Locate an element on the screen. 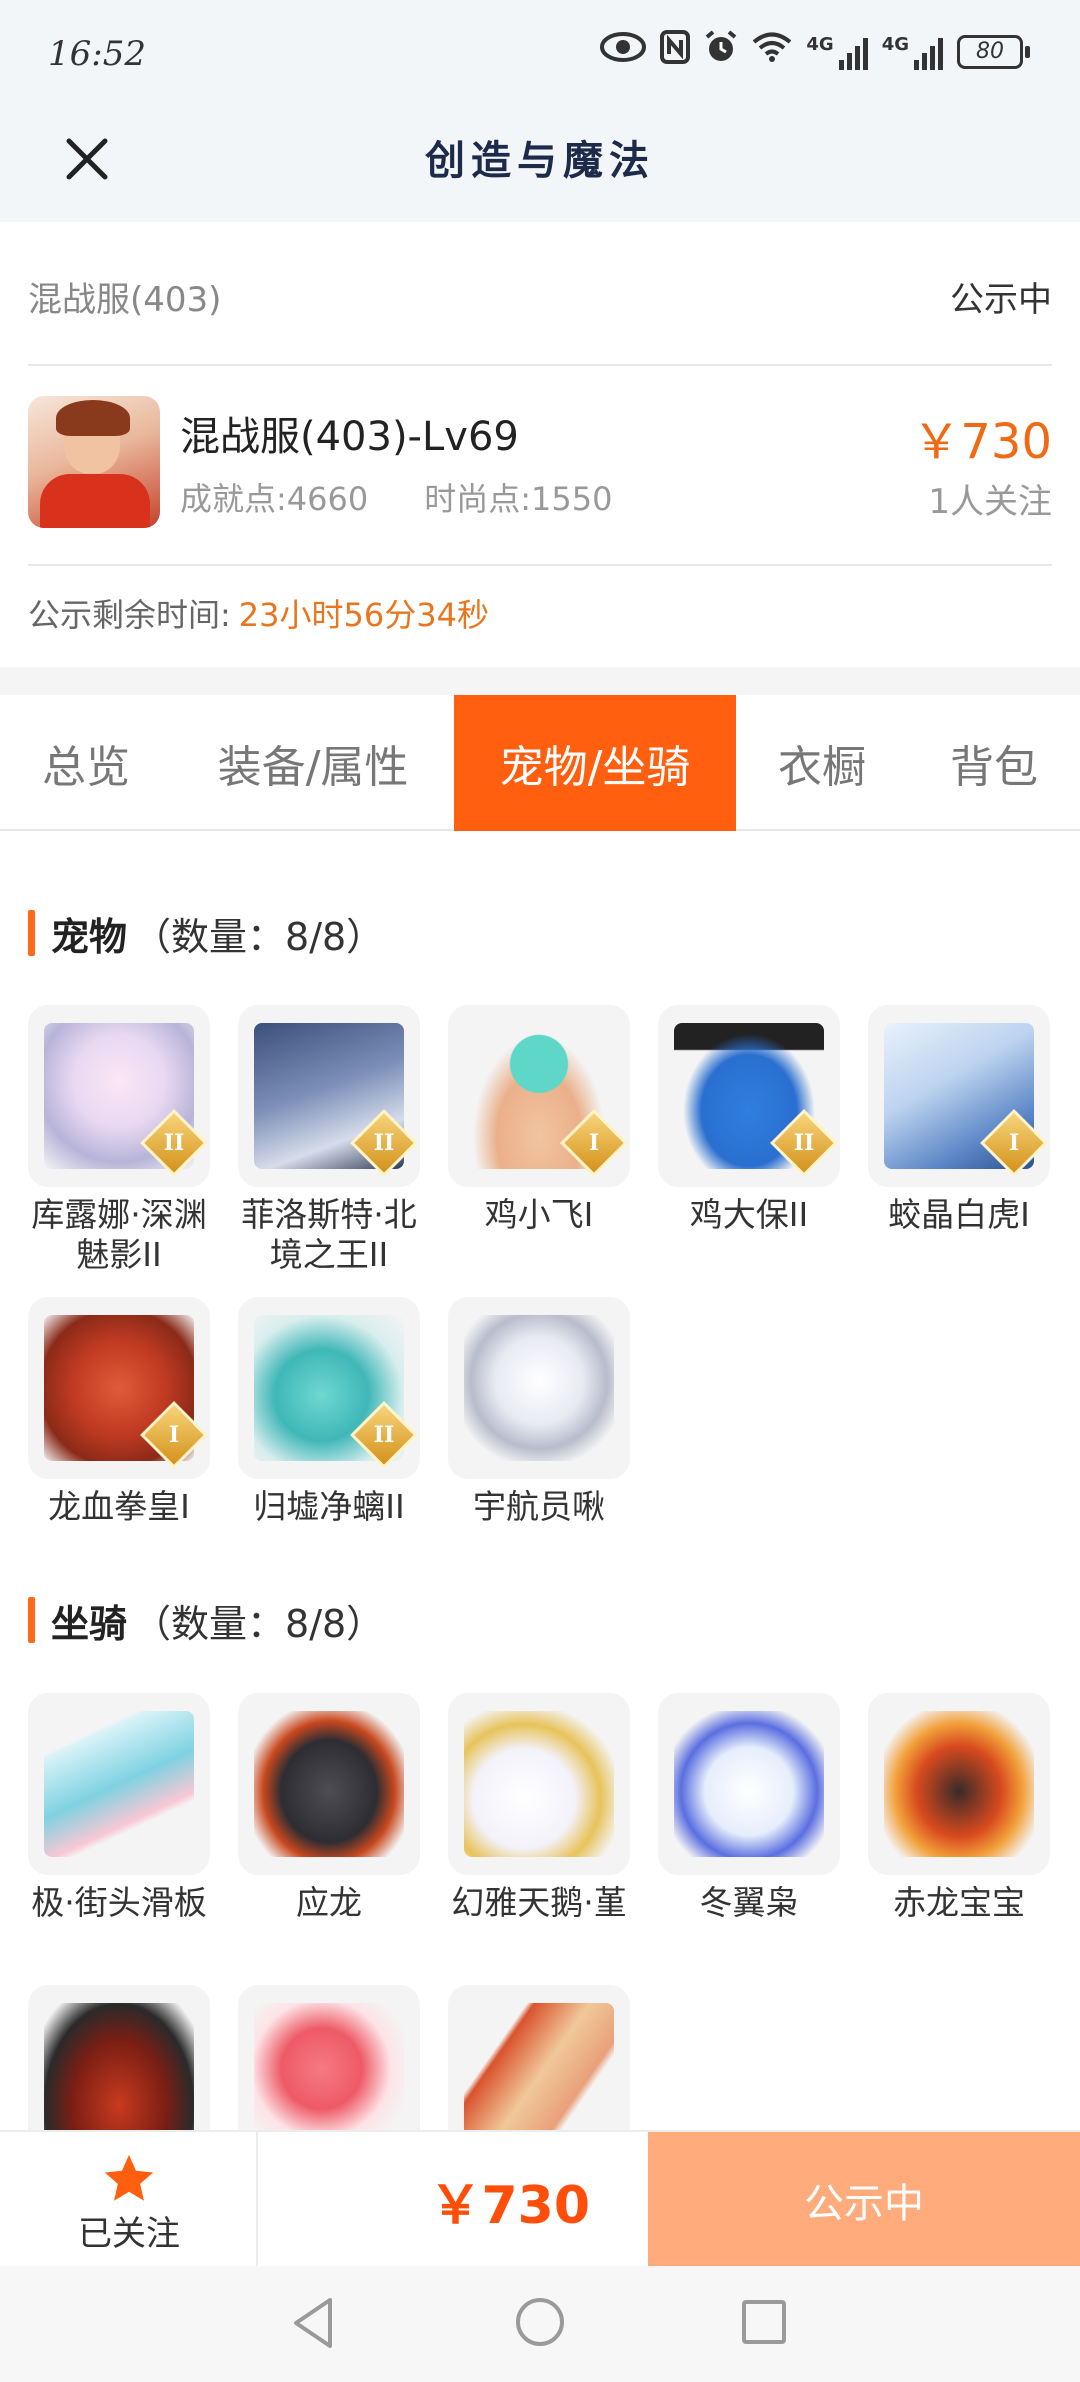  pet-name: 宇航员啾 is located at coordinates (539, 1506).